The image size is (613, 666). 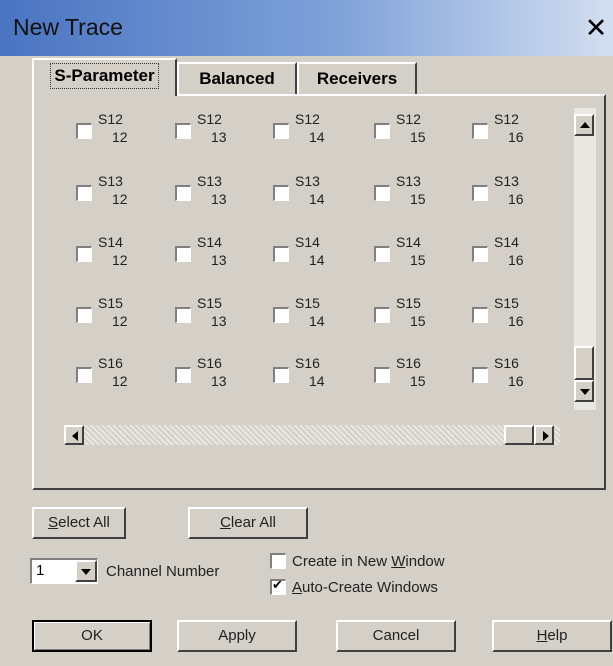 What do you see at coordinates (40, 570) in the screenshot?
I see `channel-number-value: 1` at bounding box center [40, 570].